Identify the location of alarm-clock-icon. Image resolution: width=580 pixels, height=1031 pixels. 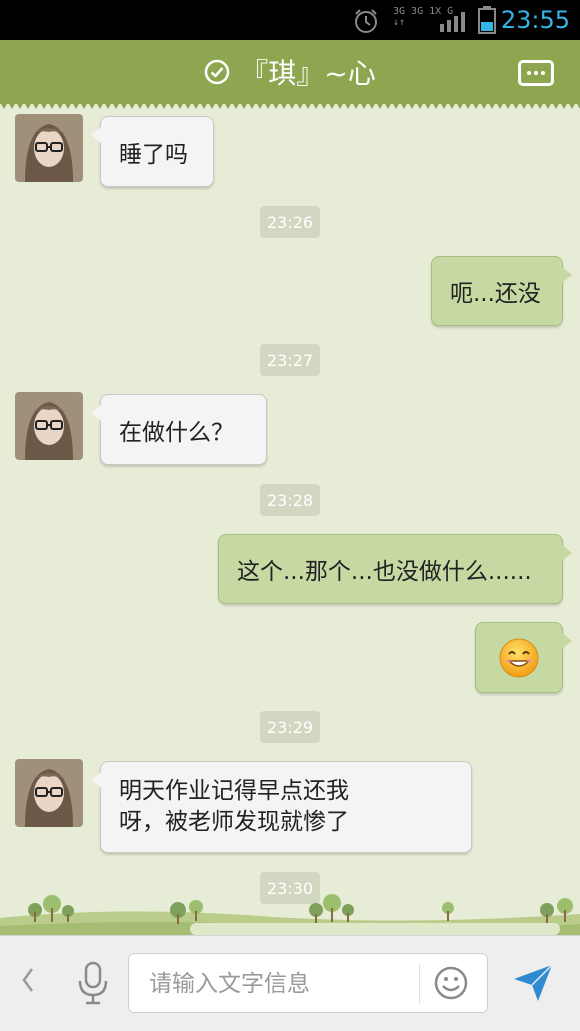
(366, 21).